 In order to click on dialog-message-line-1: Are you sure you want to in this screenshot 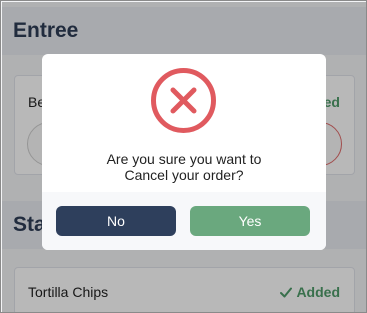, I will do `click(184, 159)`.